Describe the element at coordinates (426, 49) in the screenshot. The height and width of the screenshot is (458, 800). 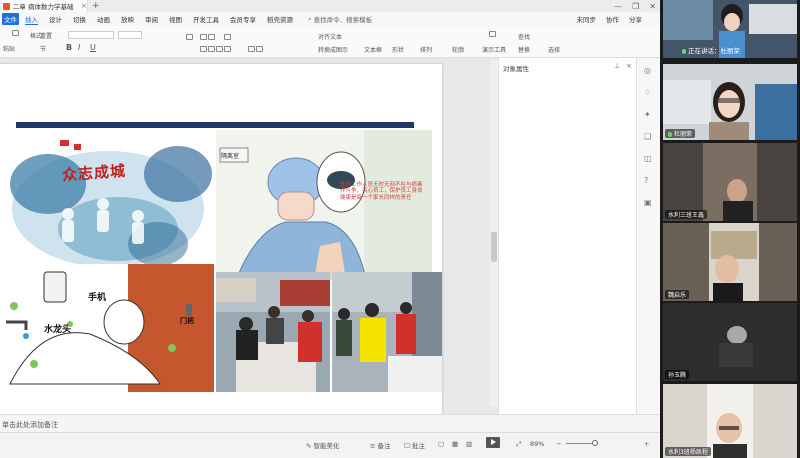
I see `arrange-button: 排列` at that location.